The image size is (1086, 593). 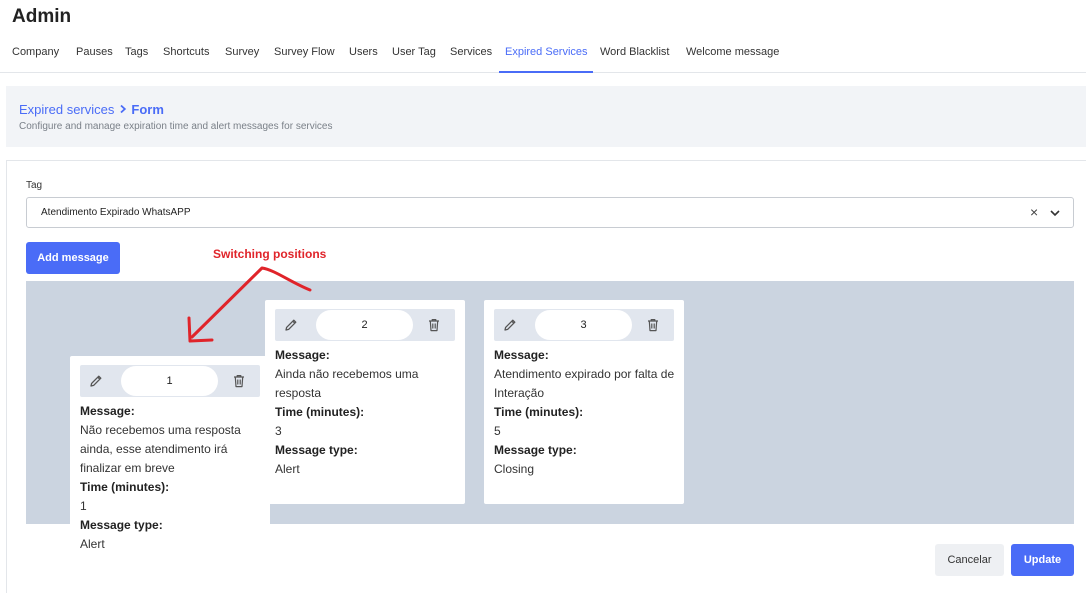 I want to click on breadcrumb: Expired services Form, so click(x=91, y=109).